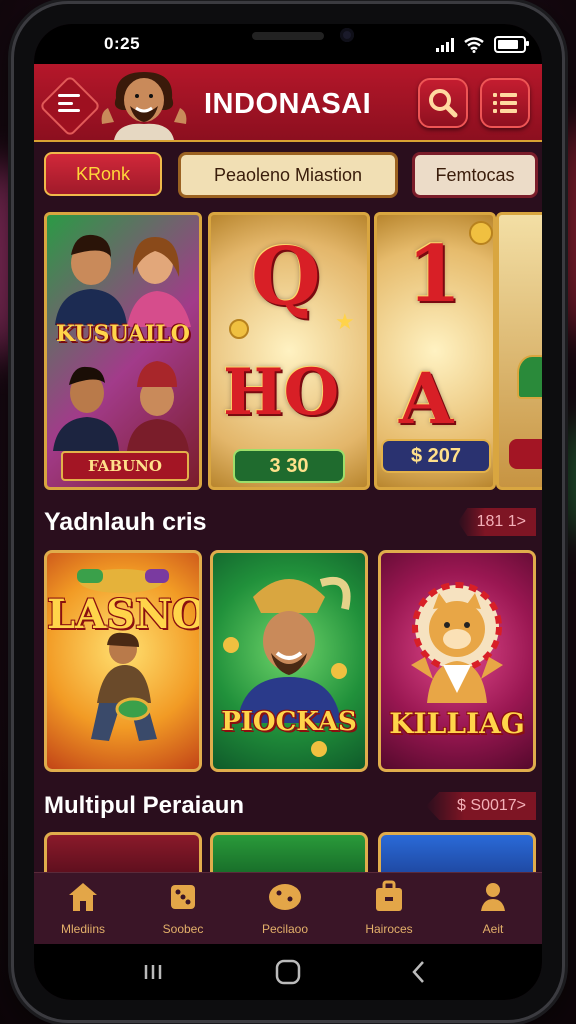 This screenshot has height=1024, width=576. I want to click on nav-label: Pecilaoo, so click(285, 929).